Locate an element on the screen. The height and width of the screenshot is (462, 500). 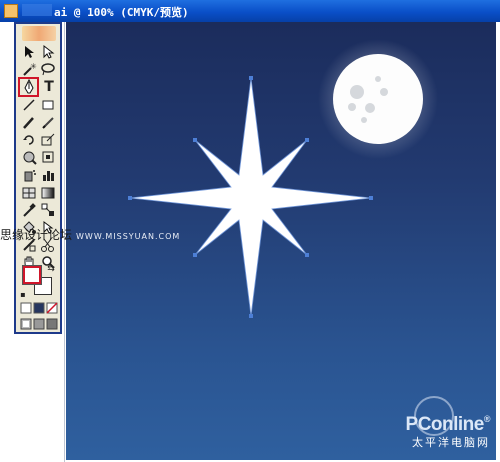
pencil-tool-icon is located at coordinates (48, 122).